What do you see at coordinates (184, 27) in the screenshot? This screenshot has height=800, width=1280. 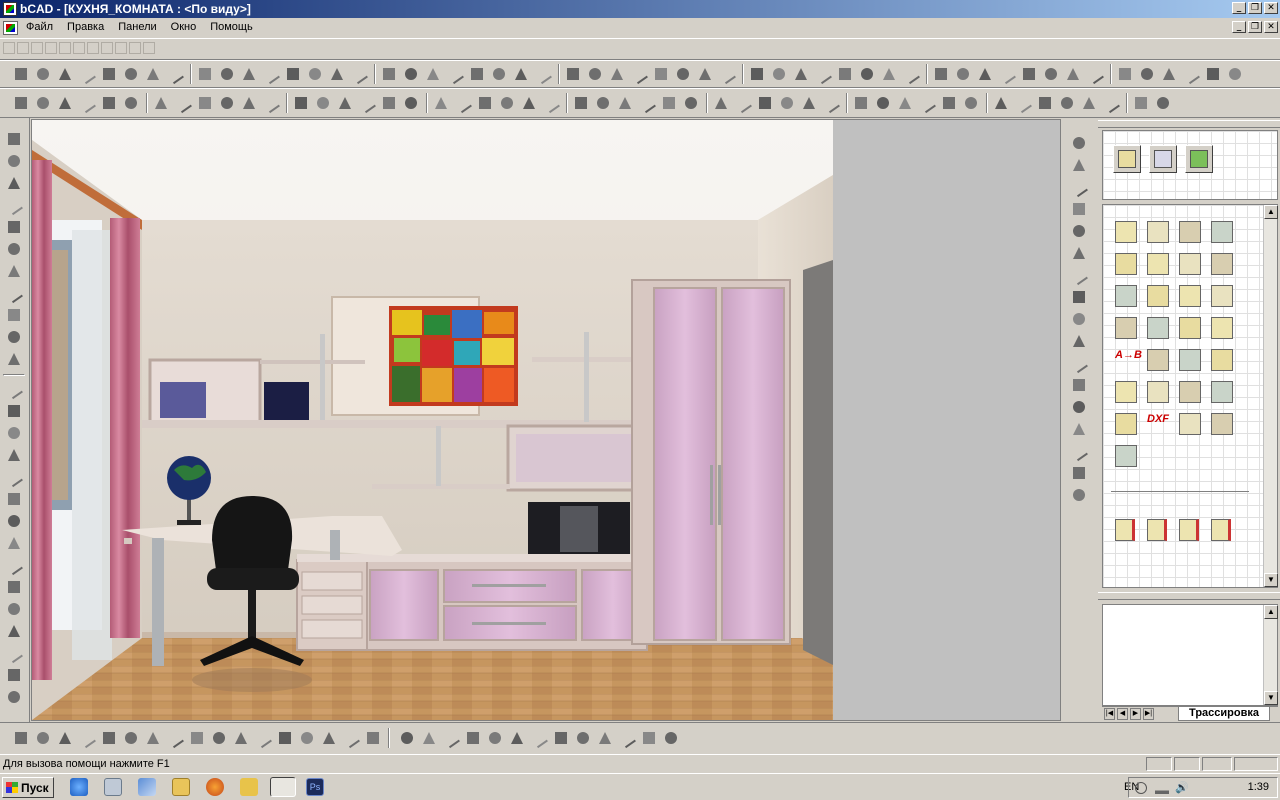 I see `menu-window: Окно` at bounding box center [184, 27].